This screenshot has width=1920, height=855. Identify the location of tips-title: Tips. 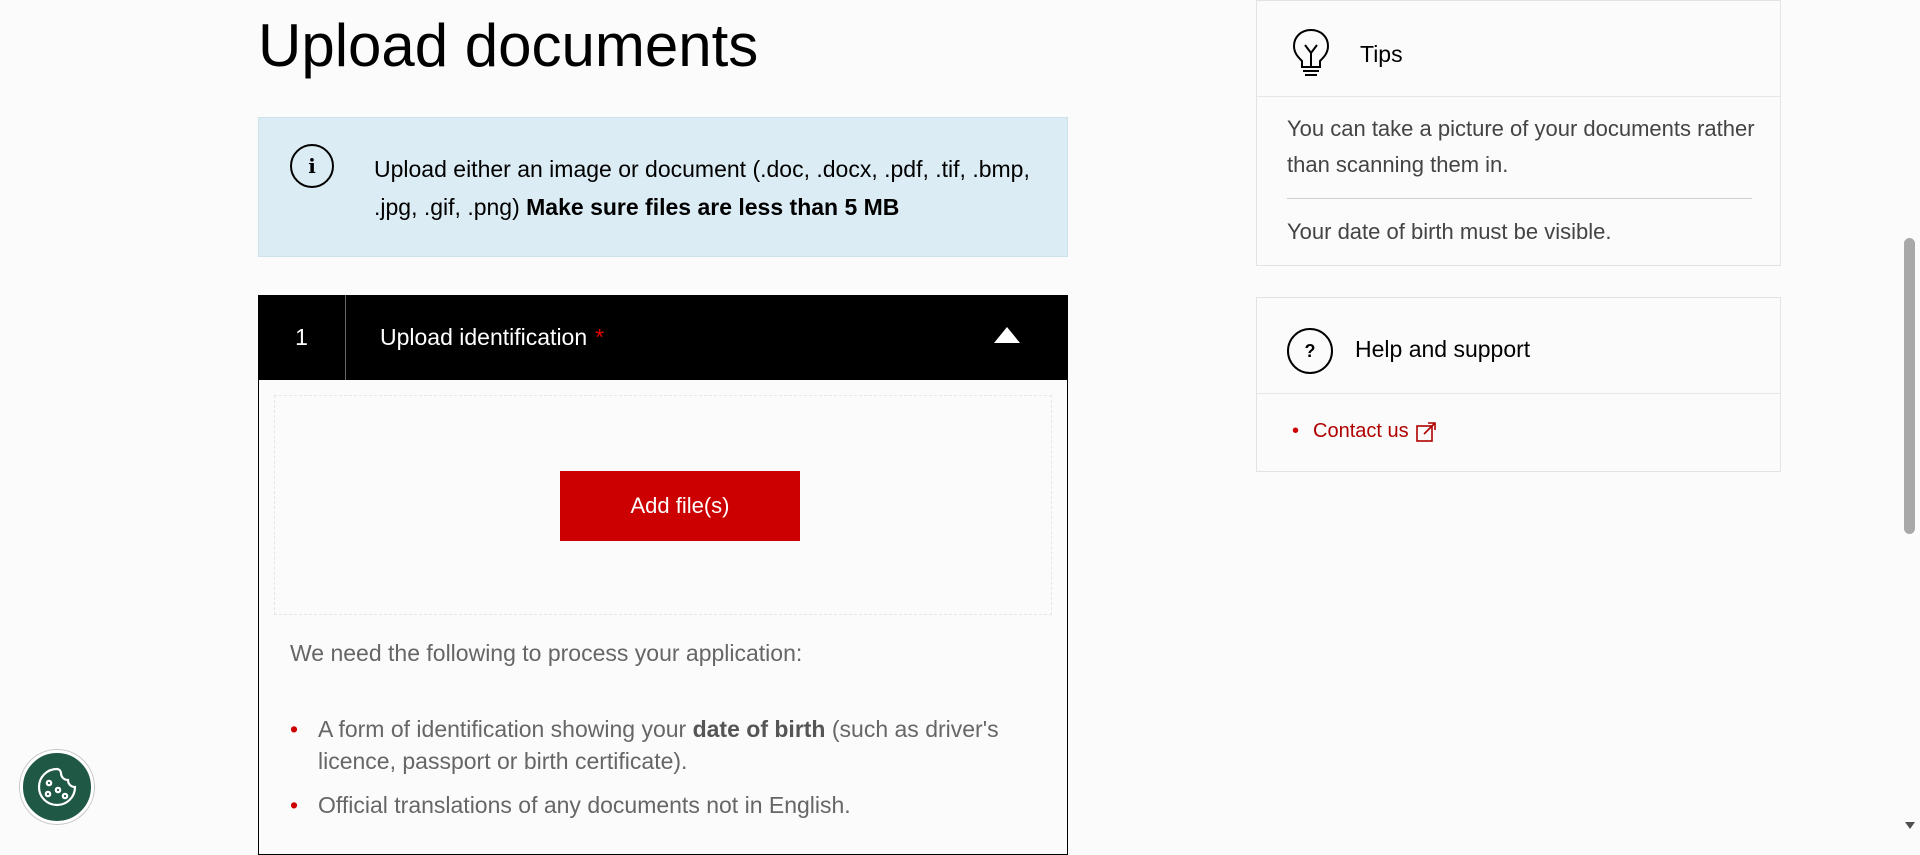
(1381, 54).